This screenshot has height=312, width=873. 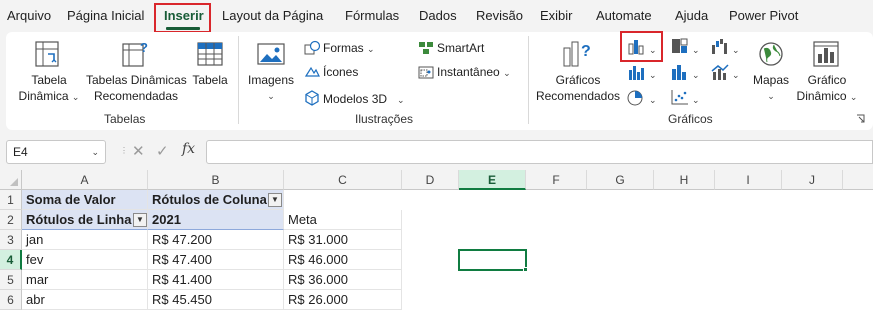 I want to click on tab-exibir: Exibir, so click(x=556, y=15).